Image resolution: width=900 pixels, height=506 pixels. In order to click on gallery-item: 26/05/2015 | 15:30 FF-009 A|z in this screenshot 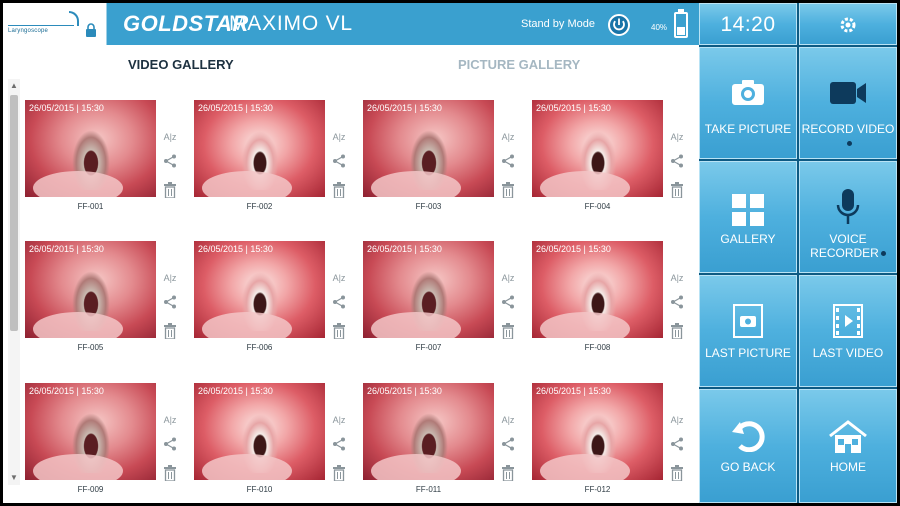, I will do `click(109, 443)`.